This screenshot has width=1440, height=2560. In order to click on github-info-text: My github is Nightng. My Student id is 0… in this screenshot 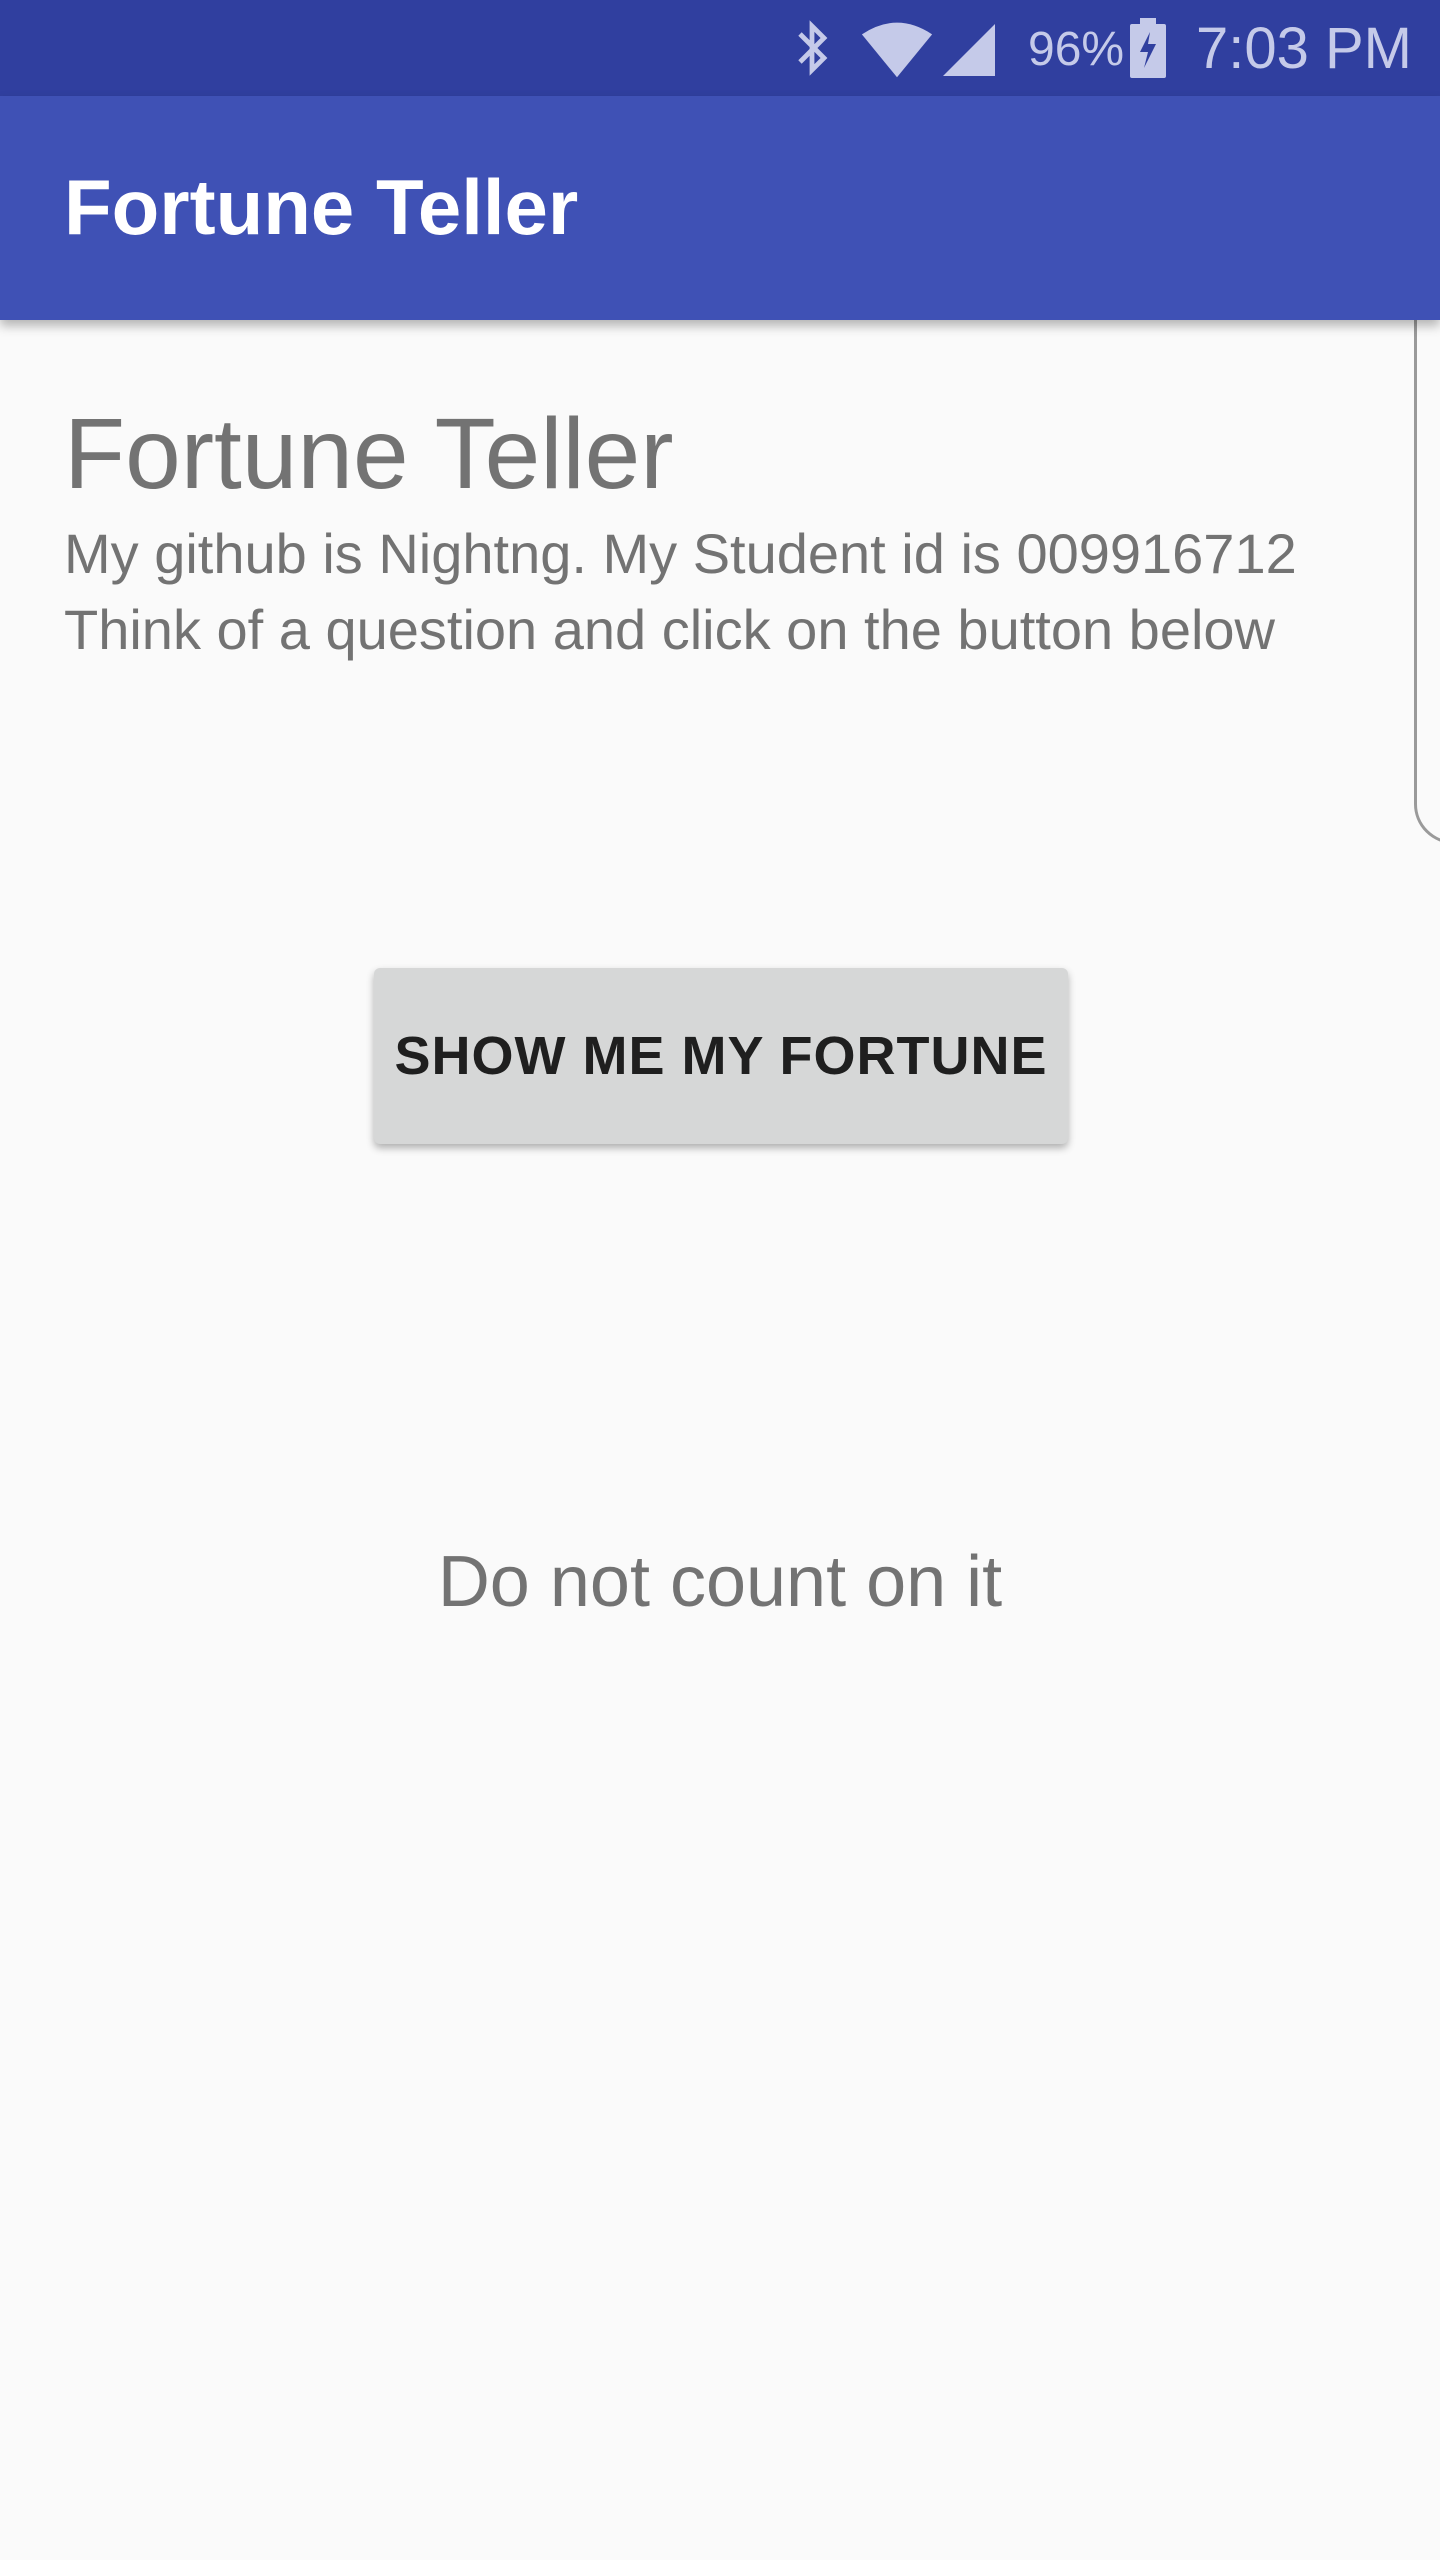, I will do `click(680, 553)`.